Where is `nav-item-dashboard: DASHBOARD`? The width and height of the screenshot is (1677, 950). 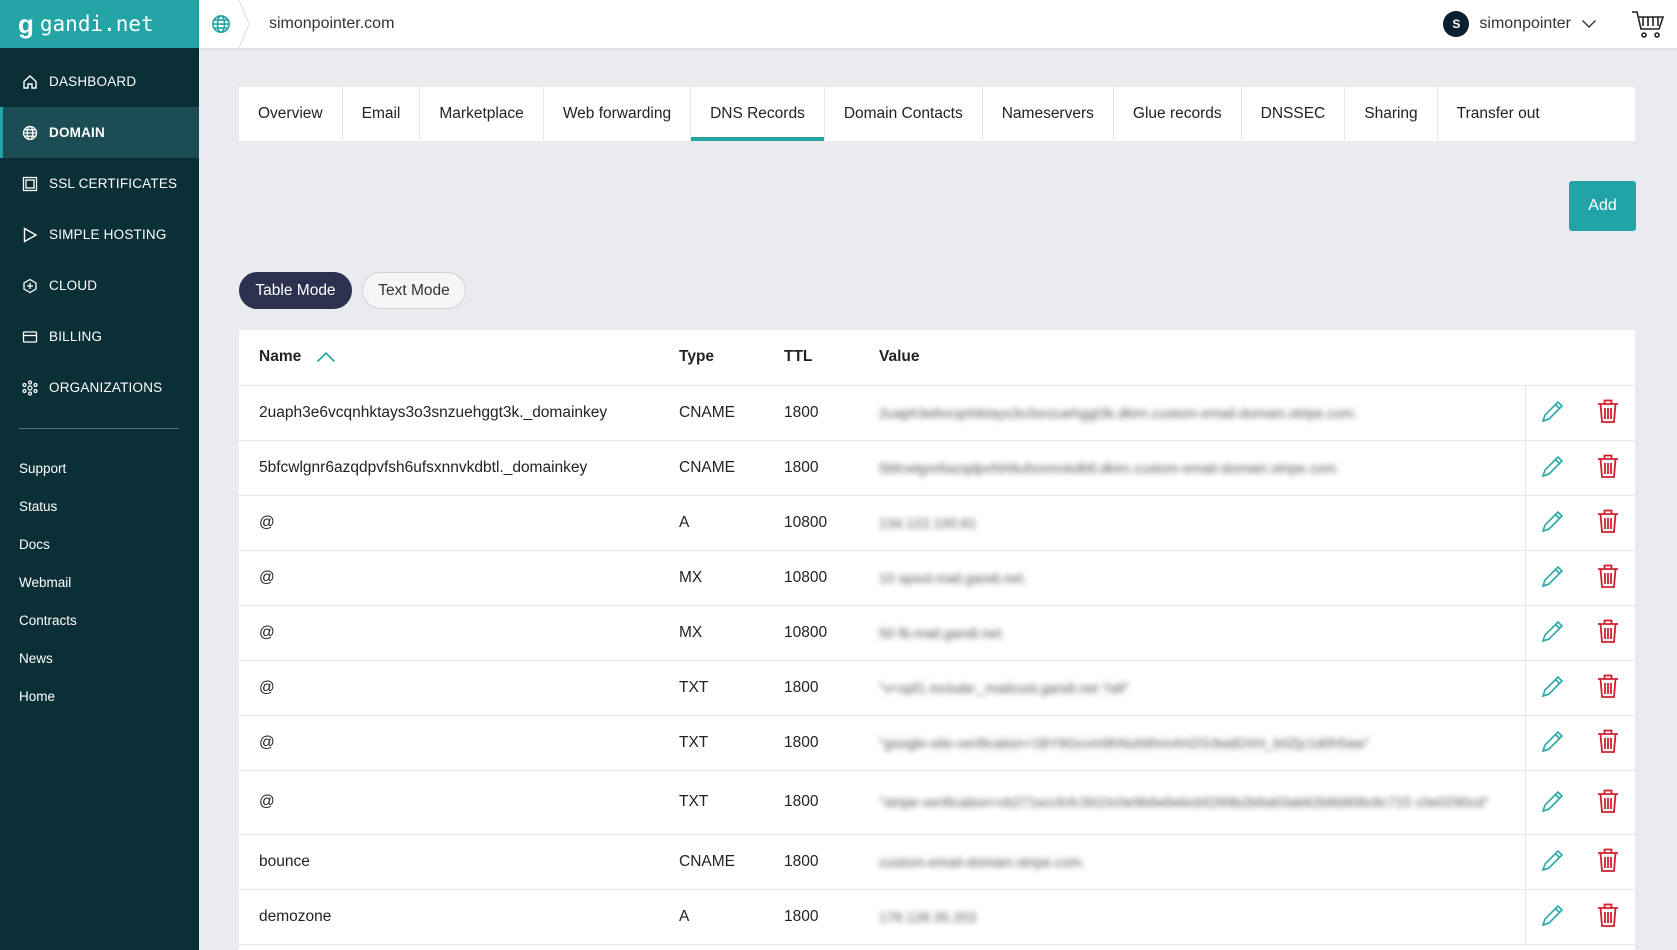
nav-item-dashboard: DASHBOARD is located at coordinates (99, 81).